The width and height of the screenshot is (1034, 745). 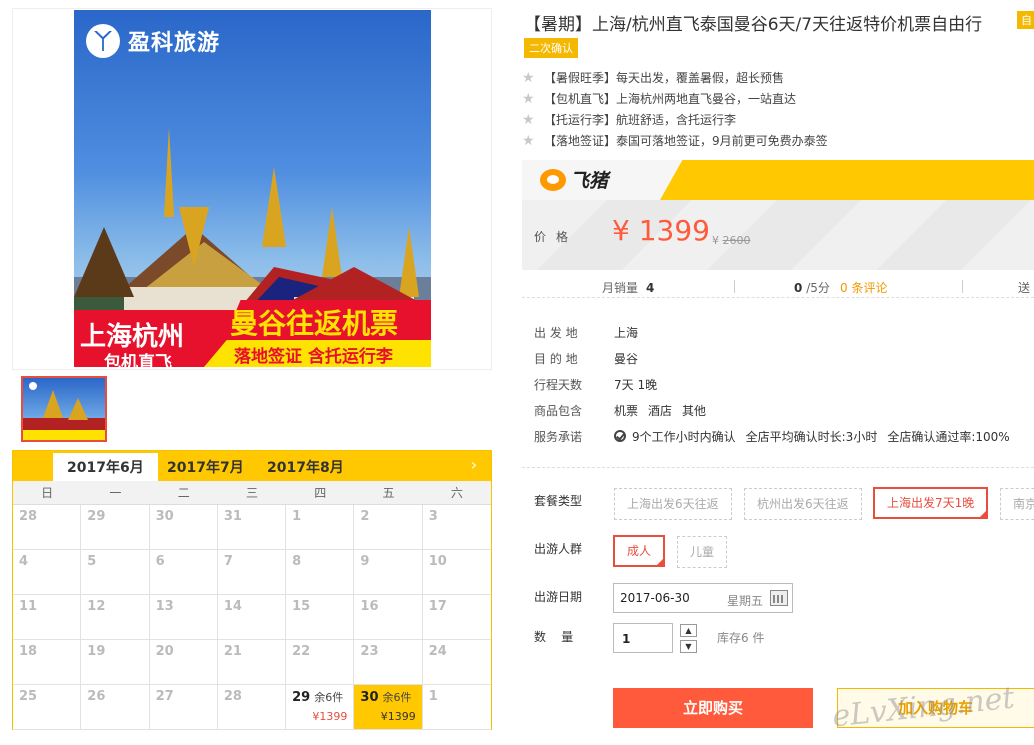 What do you see at coordinates (660, 415) in the screenshot?
I see `attr-value: 机票 酒店 其他` at bounding box center [660, 415].